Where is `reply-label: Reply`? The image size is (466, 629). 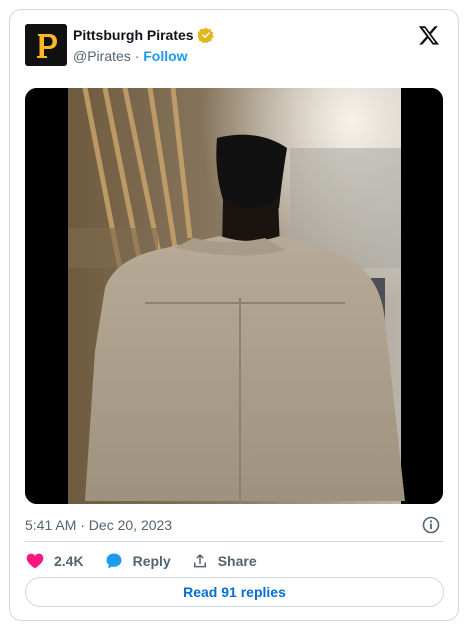
reply-label: Reply is located at coordinates (151, 561).